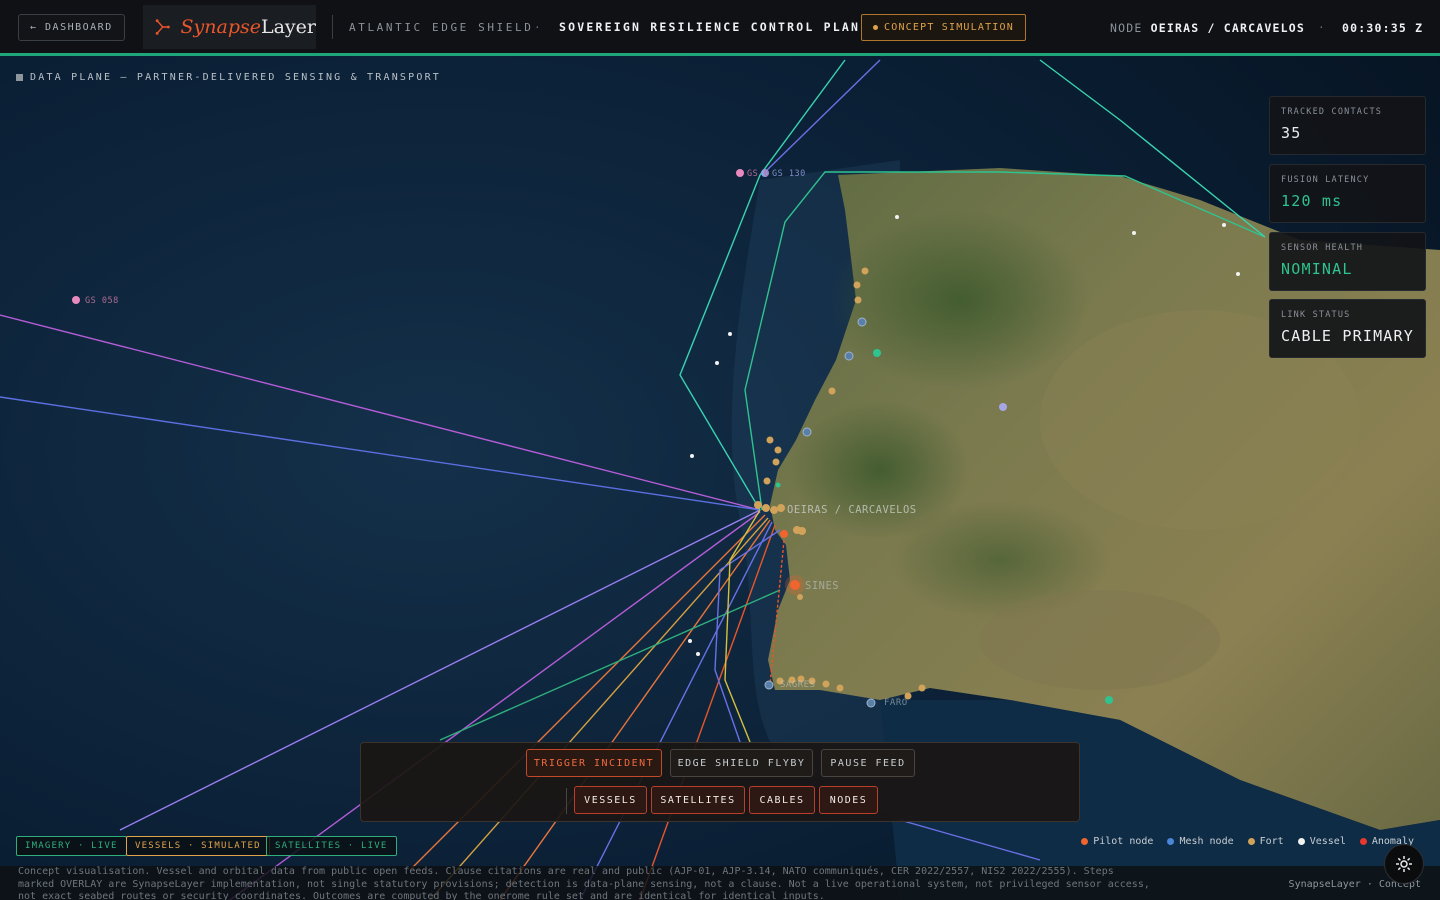 This screenshot has width=1440, height=900. What do you see at coordinates (1347, 125) in the screenshot?
I see `kpi-tracked-contacts: TRACKED CONTACTS 35` at bounding box center [1347, 125].